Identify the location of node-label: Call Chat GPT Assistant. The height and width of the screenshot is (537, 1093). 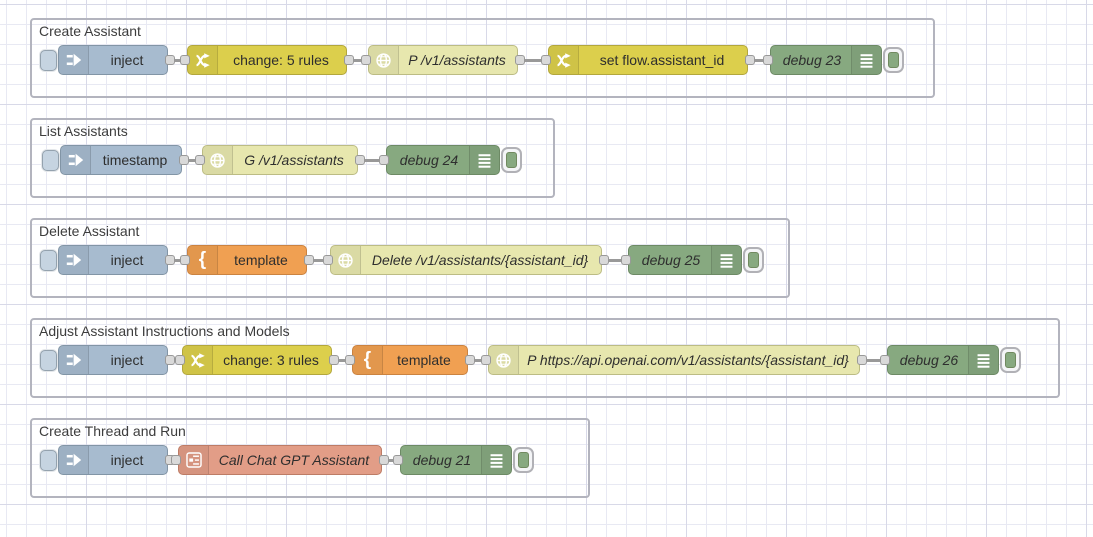
(294, 460).